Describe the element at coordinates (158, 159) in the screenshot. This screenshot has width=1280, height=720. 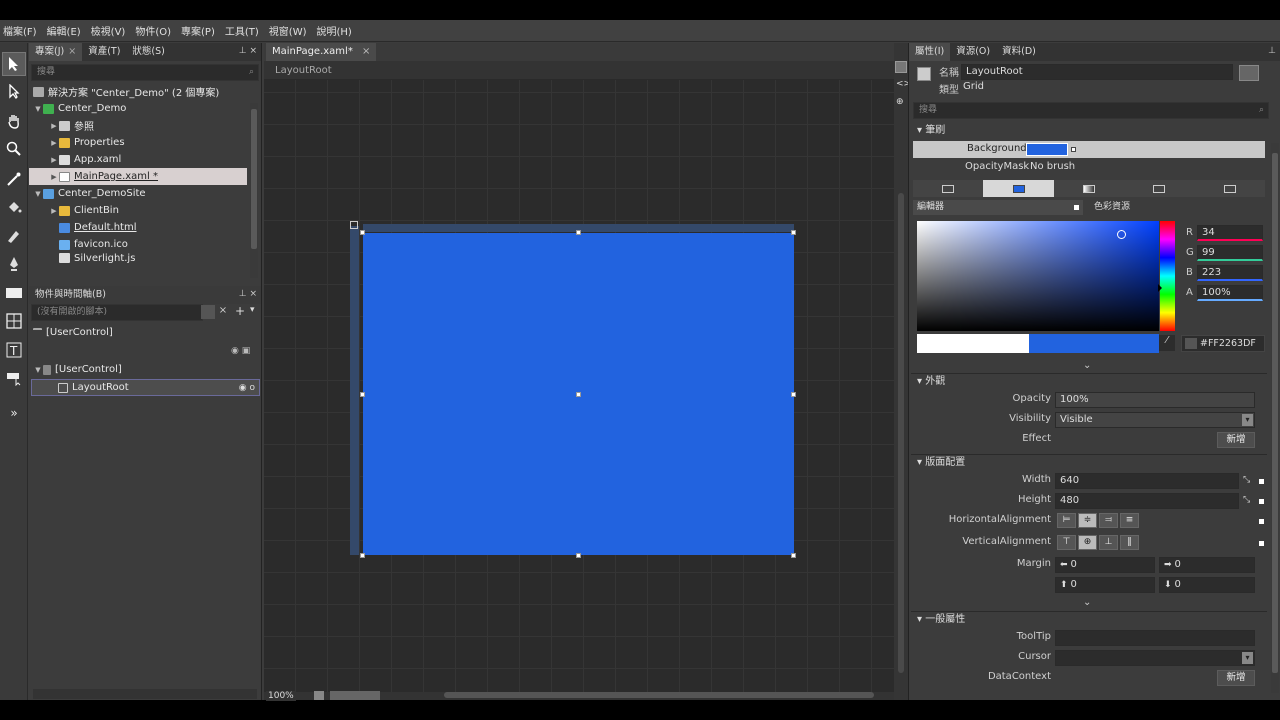
I see `tree-app-xaml: ▶ App.xaml` at that location.